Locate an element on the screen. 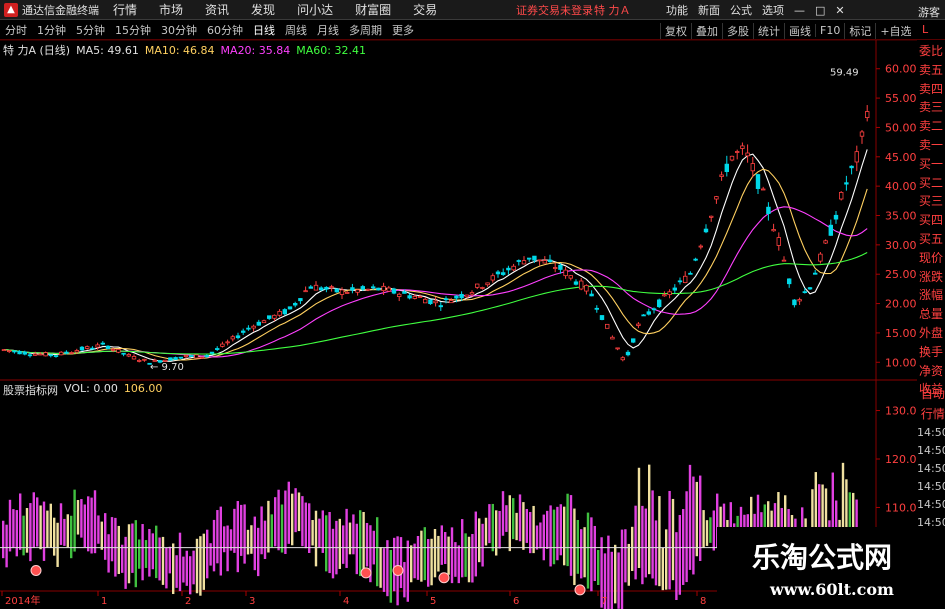 The width and height of the screenshot is (945, 609). x-axis-label: 4 is located at coordinates (346, 601).